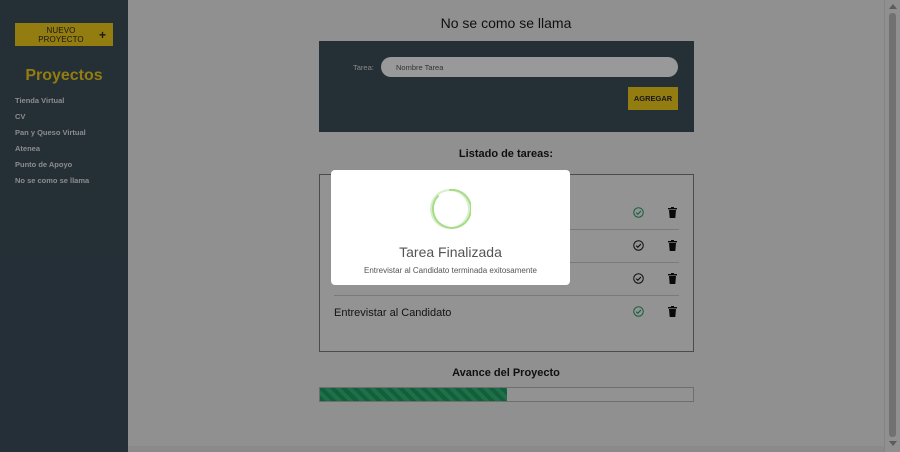 This screenshot has width=900, height=452. Describe the element at coordinates (450, 208) in the screenshot. I see `loading-spinner-icon` at that location.